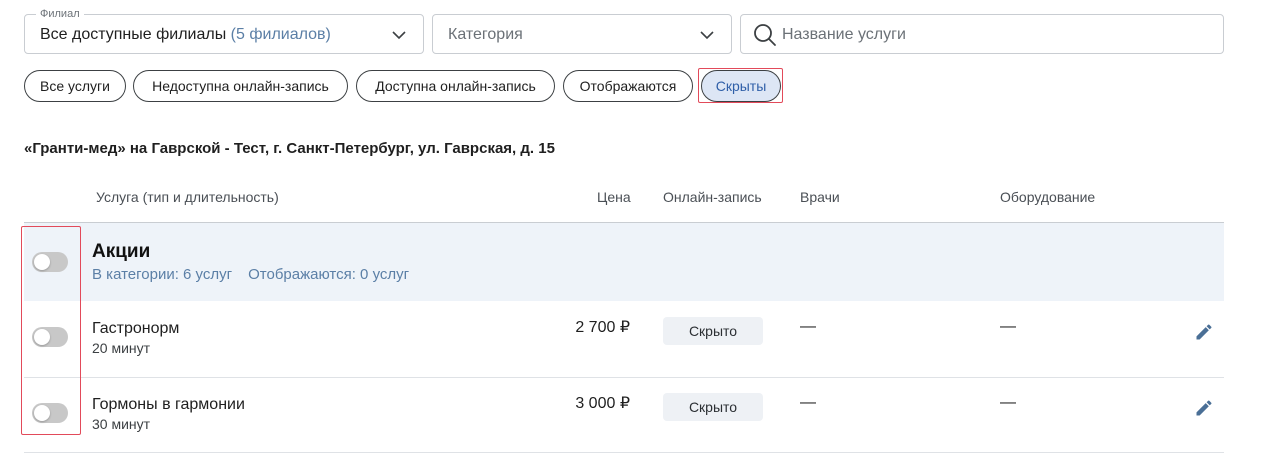 This screenshot has height=458, width=1263. What do you see at coordinates (121, 251) in the screenshot?
I see `category-title: Акции` at bounding box center [121, 251].